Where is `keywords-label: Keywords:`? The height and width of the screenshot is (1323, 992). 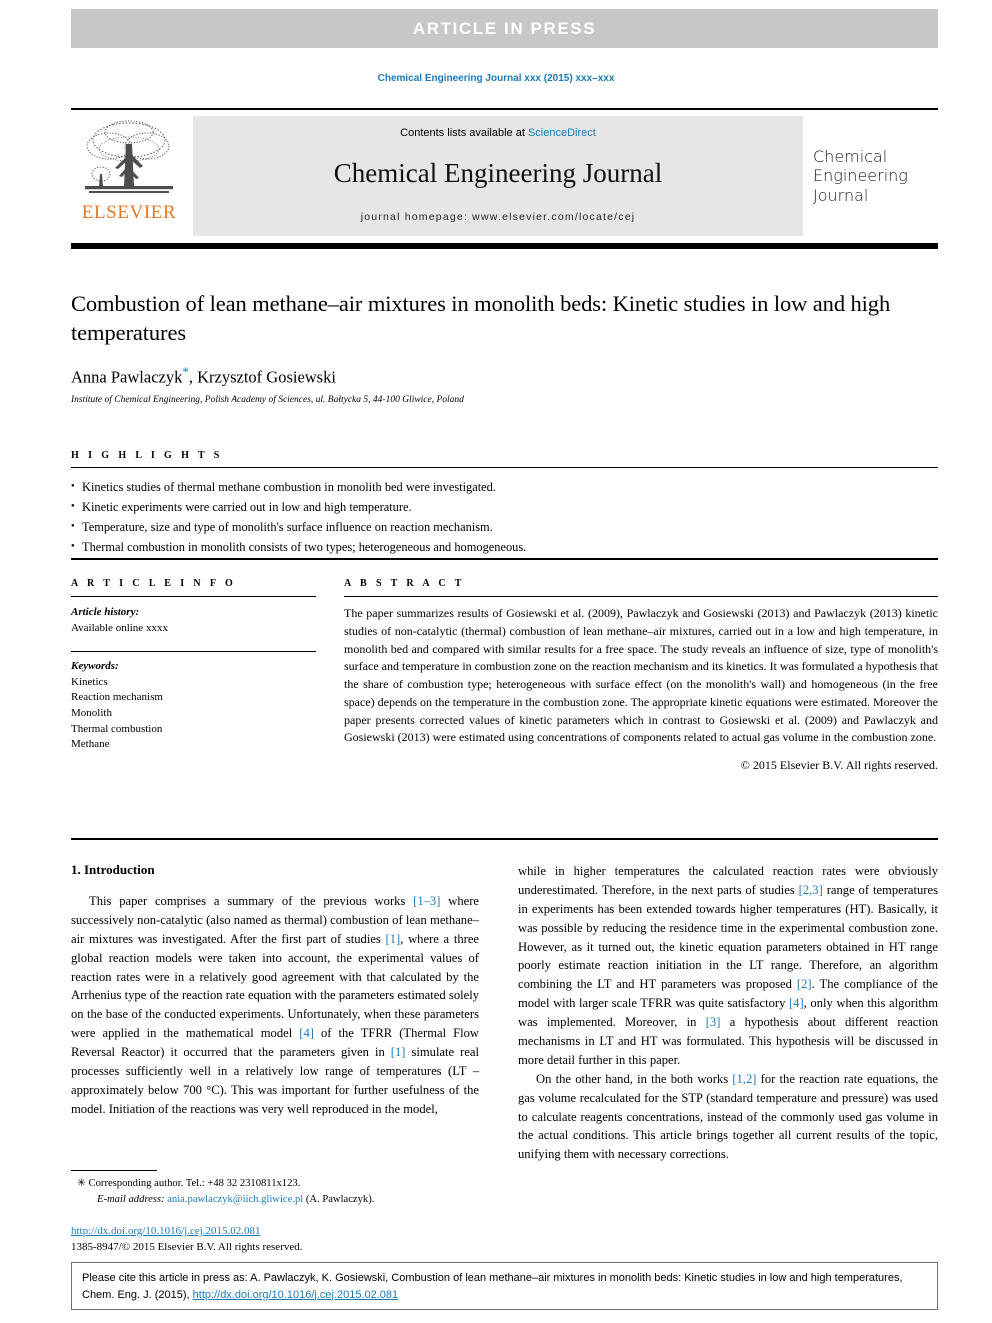
keywords-label: Keywords: is located at coordinates (95, 666).